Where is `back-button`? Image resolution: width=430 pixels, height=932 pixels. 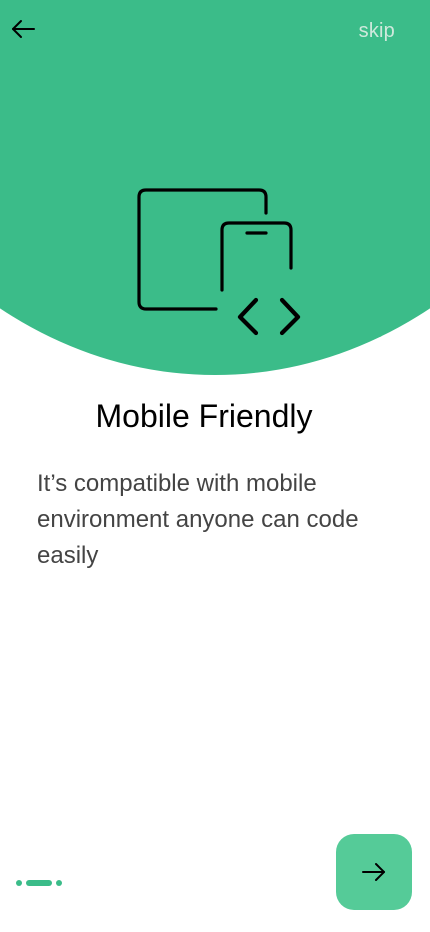 back-button is located at coordinates (23, 29).